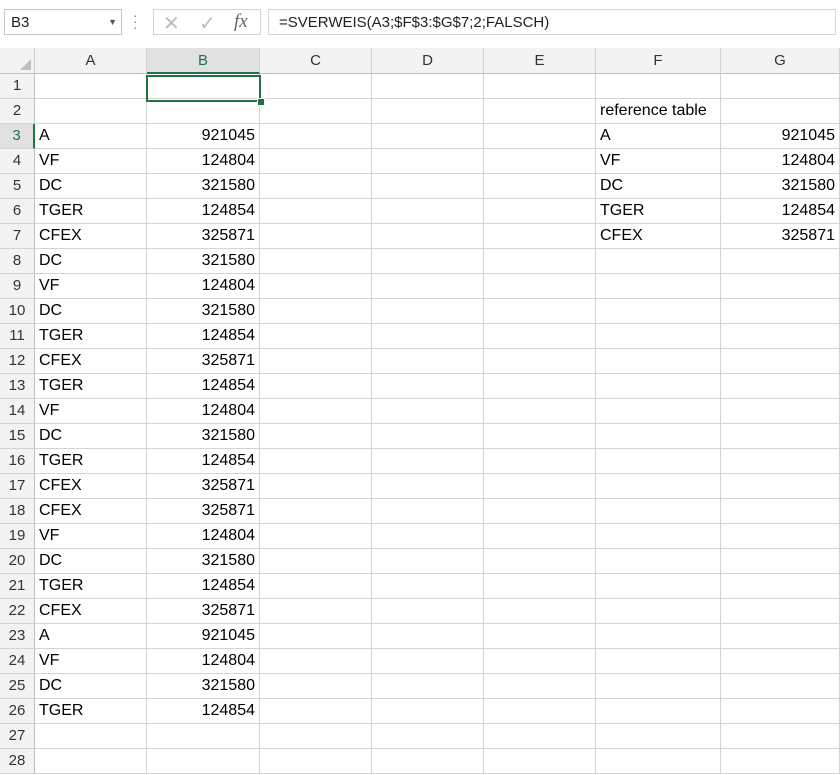  What do you see at coordinates (316, 186) in the screenshot?
I see `cell-c5` at bounding box center [316, 186].